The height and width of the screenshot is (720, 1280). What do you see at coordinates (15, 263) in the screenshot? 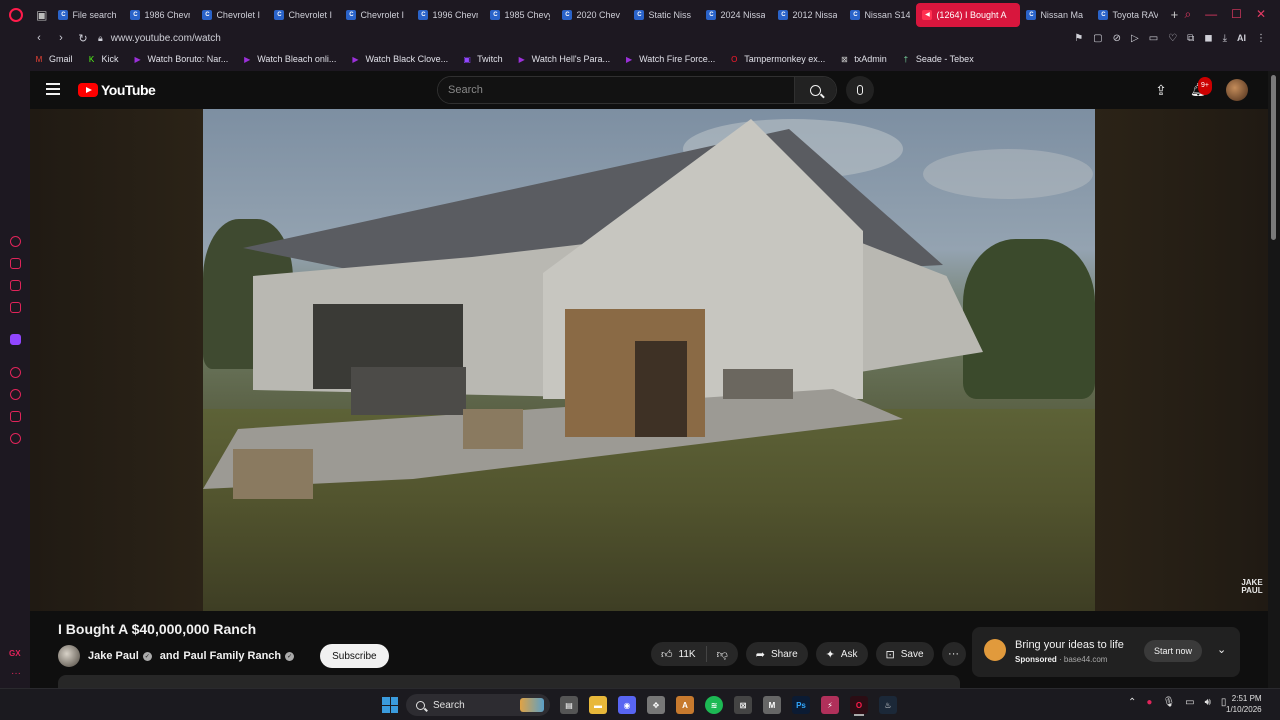
I see `pinboard-icon` at bounding box center [15, 263].